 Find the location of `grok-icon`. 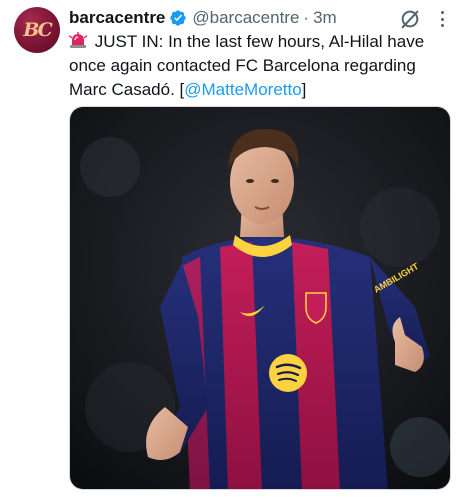

grok-icon is located at coordinates (410, 19).